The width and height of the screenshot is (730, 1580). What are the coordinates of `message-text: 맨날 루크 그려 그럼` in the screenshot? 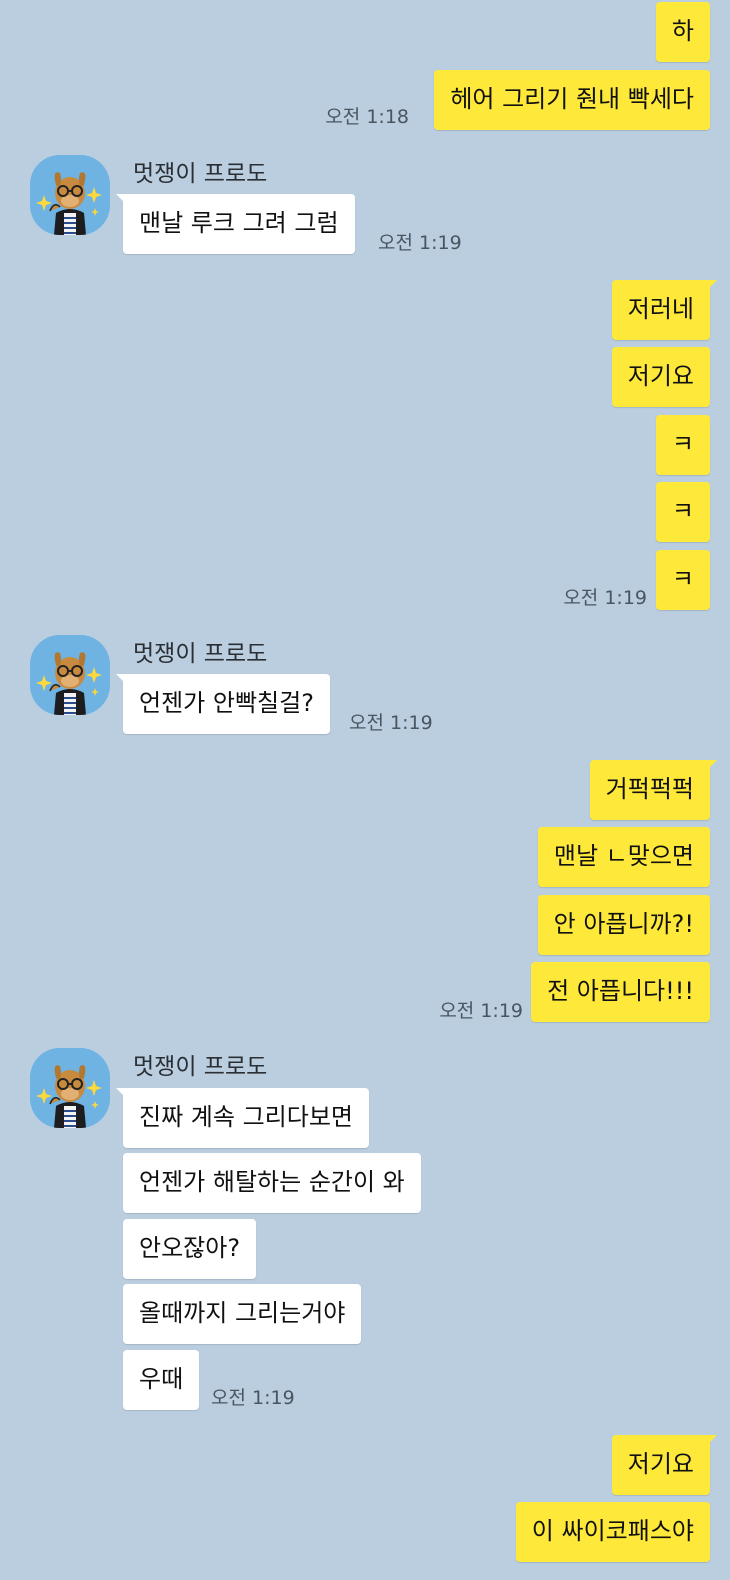 It's located at (239, 223).